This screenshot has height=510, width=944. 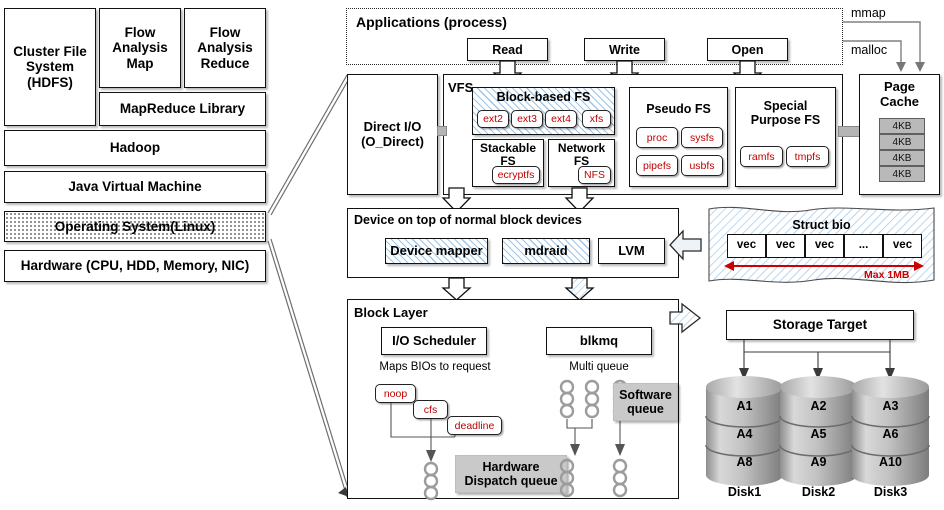 I want to click on fs-pipefs-pill: pipefs, so click(x=657, y=165).